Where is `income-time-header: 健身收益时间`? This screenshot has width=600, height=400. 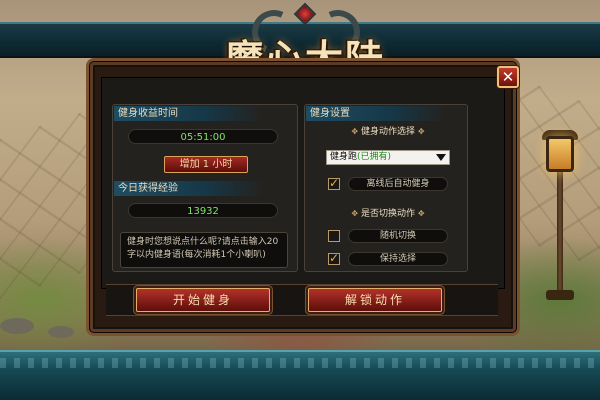
income-time-header: 健身收益时间 is located at coordinates (189, 113).